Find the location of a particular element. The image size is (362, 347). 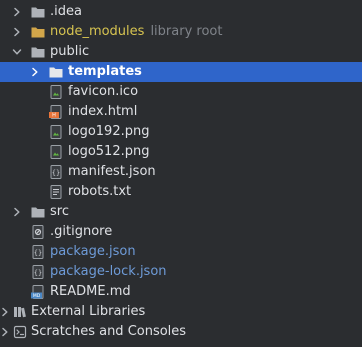

tree-item-node-modules: node_modules library root is located at coordinates (181, 32).